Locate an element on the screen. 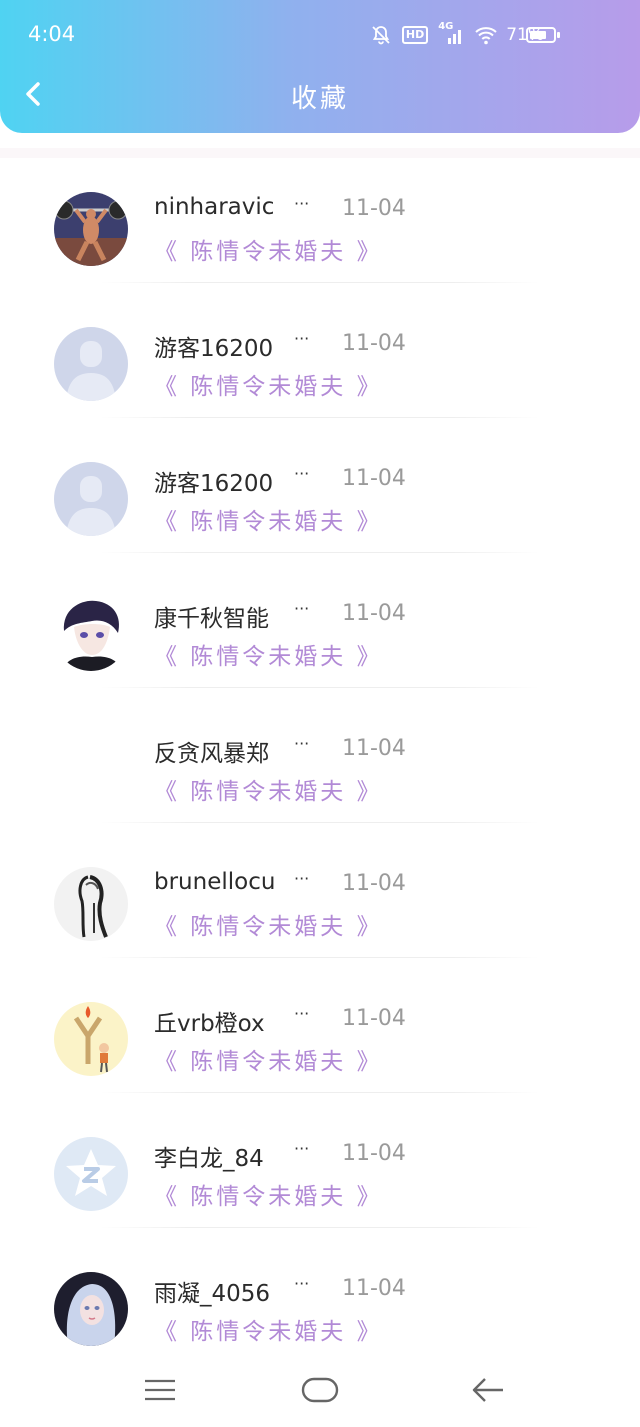 Image resolution: width=640 pixels, height=1427 pixels. home-button is located at coordinates (320, 1390).